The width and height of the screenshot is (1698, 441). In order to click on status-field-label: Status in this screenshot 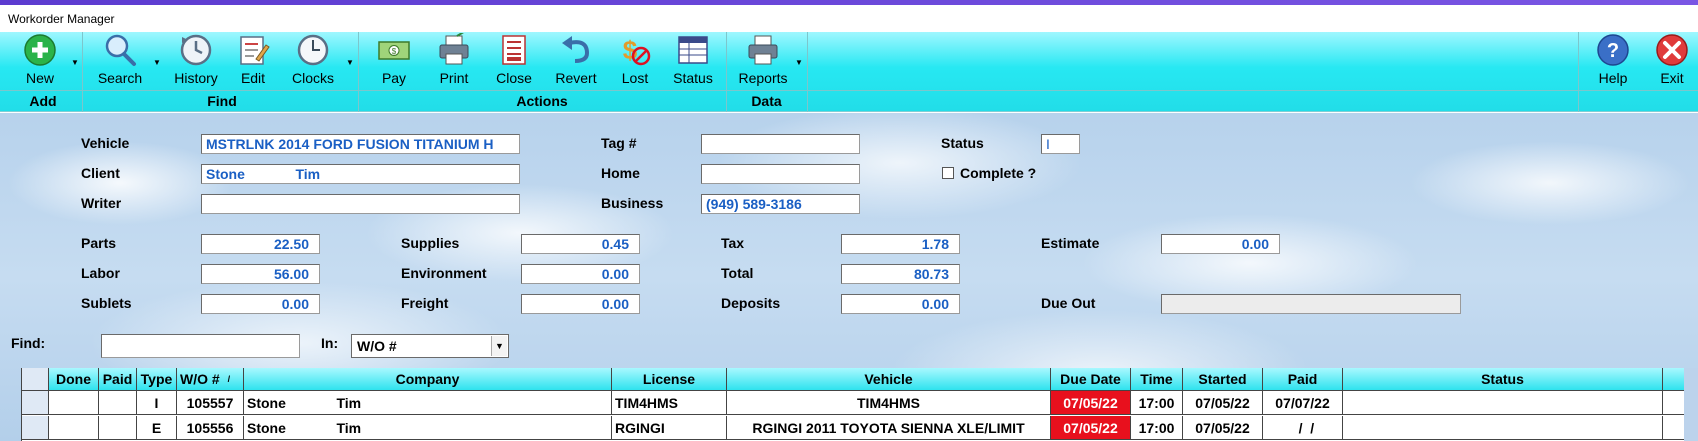, I will do `click(962, 143)`.